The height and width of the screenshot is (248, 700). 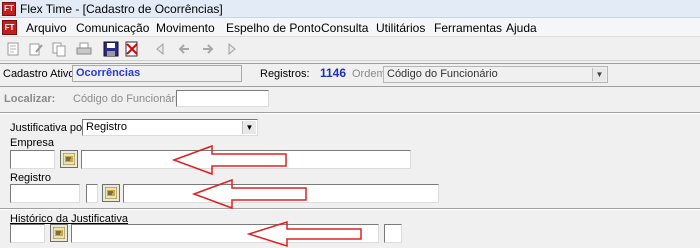 I want to click on historico-lookup-button, so click(x=59, y=233).